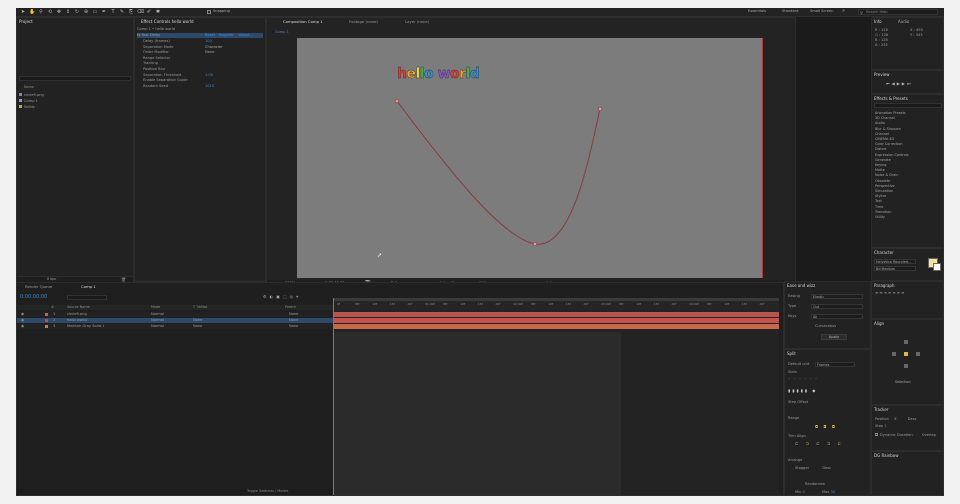  Describe the element at coordinates (804, 378) in the screenshot. I see `slot-buttons: ◦◦◦◦◦◦` at that location.